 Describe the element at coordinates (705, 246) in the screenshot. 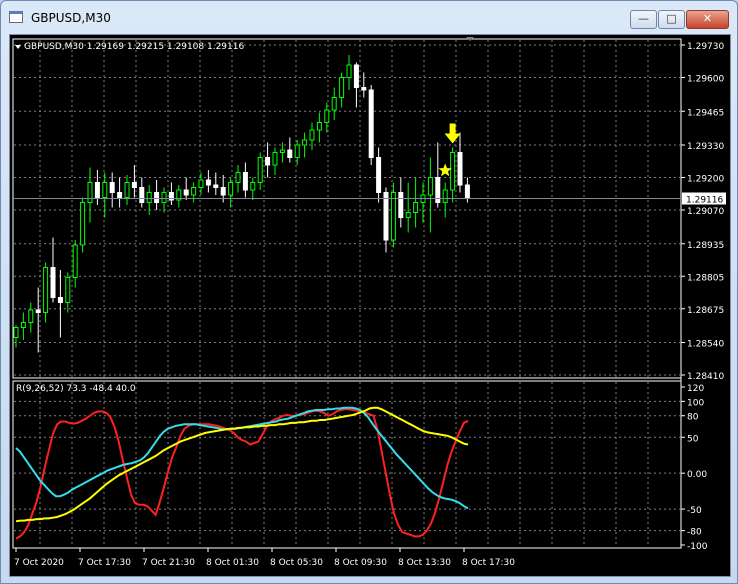

I see `price-tick-label: 1.28935` at that location.